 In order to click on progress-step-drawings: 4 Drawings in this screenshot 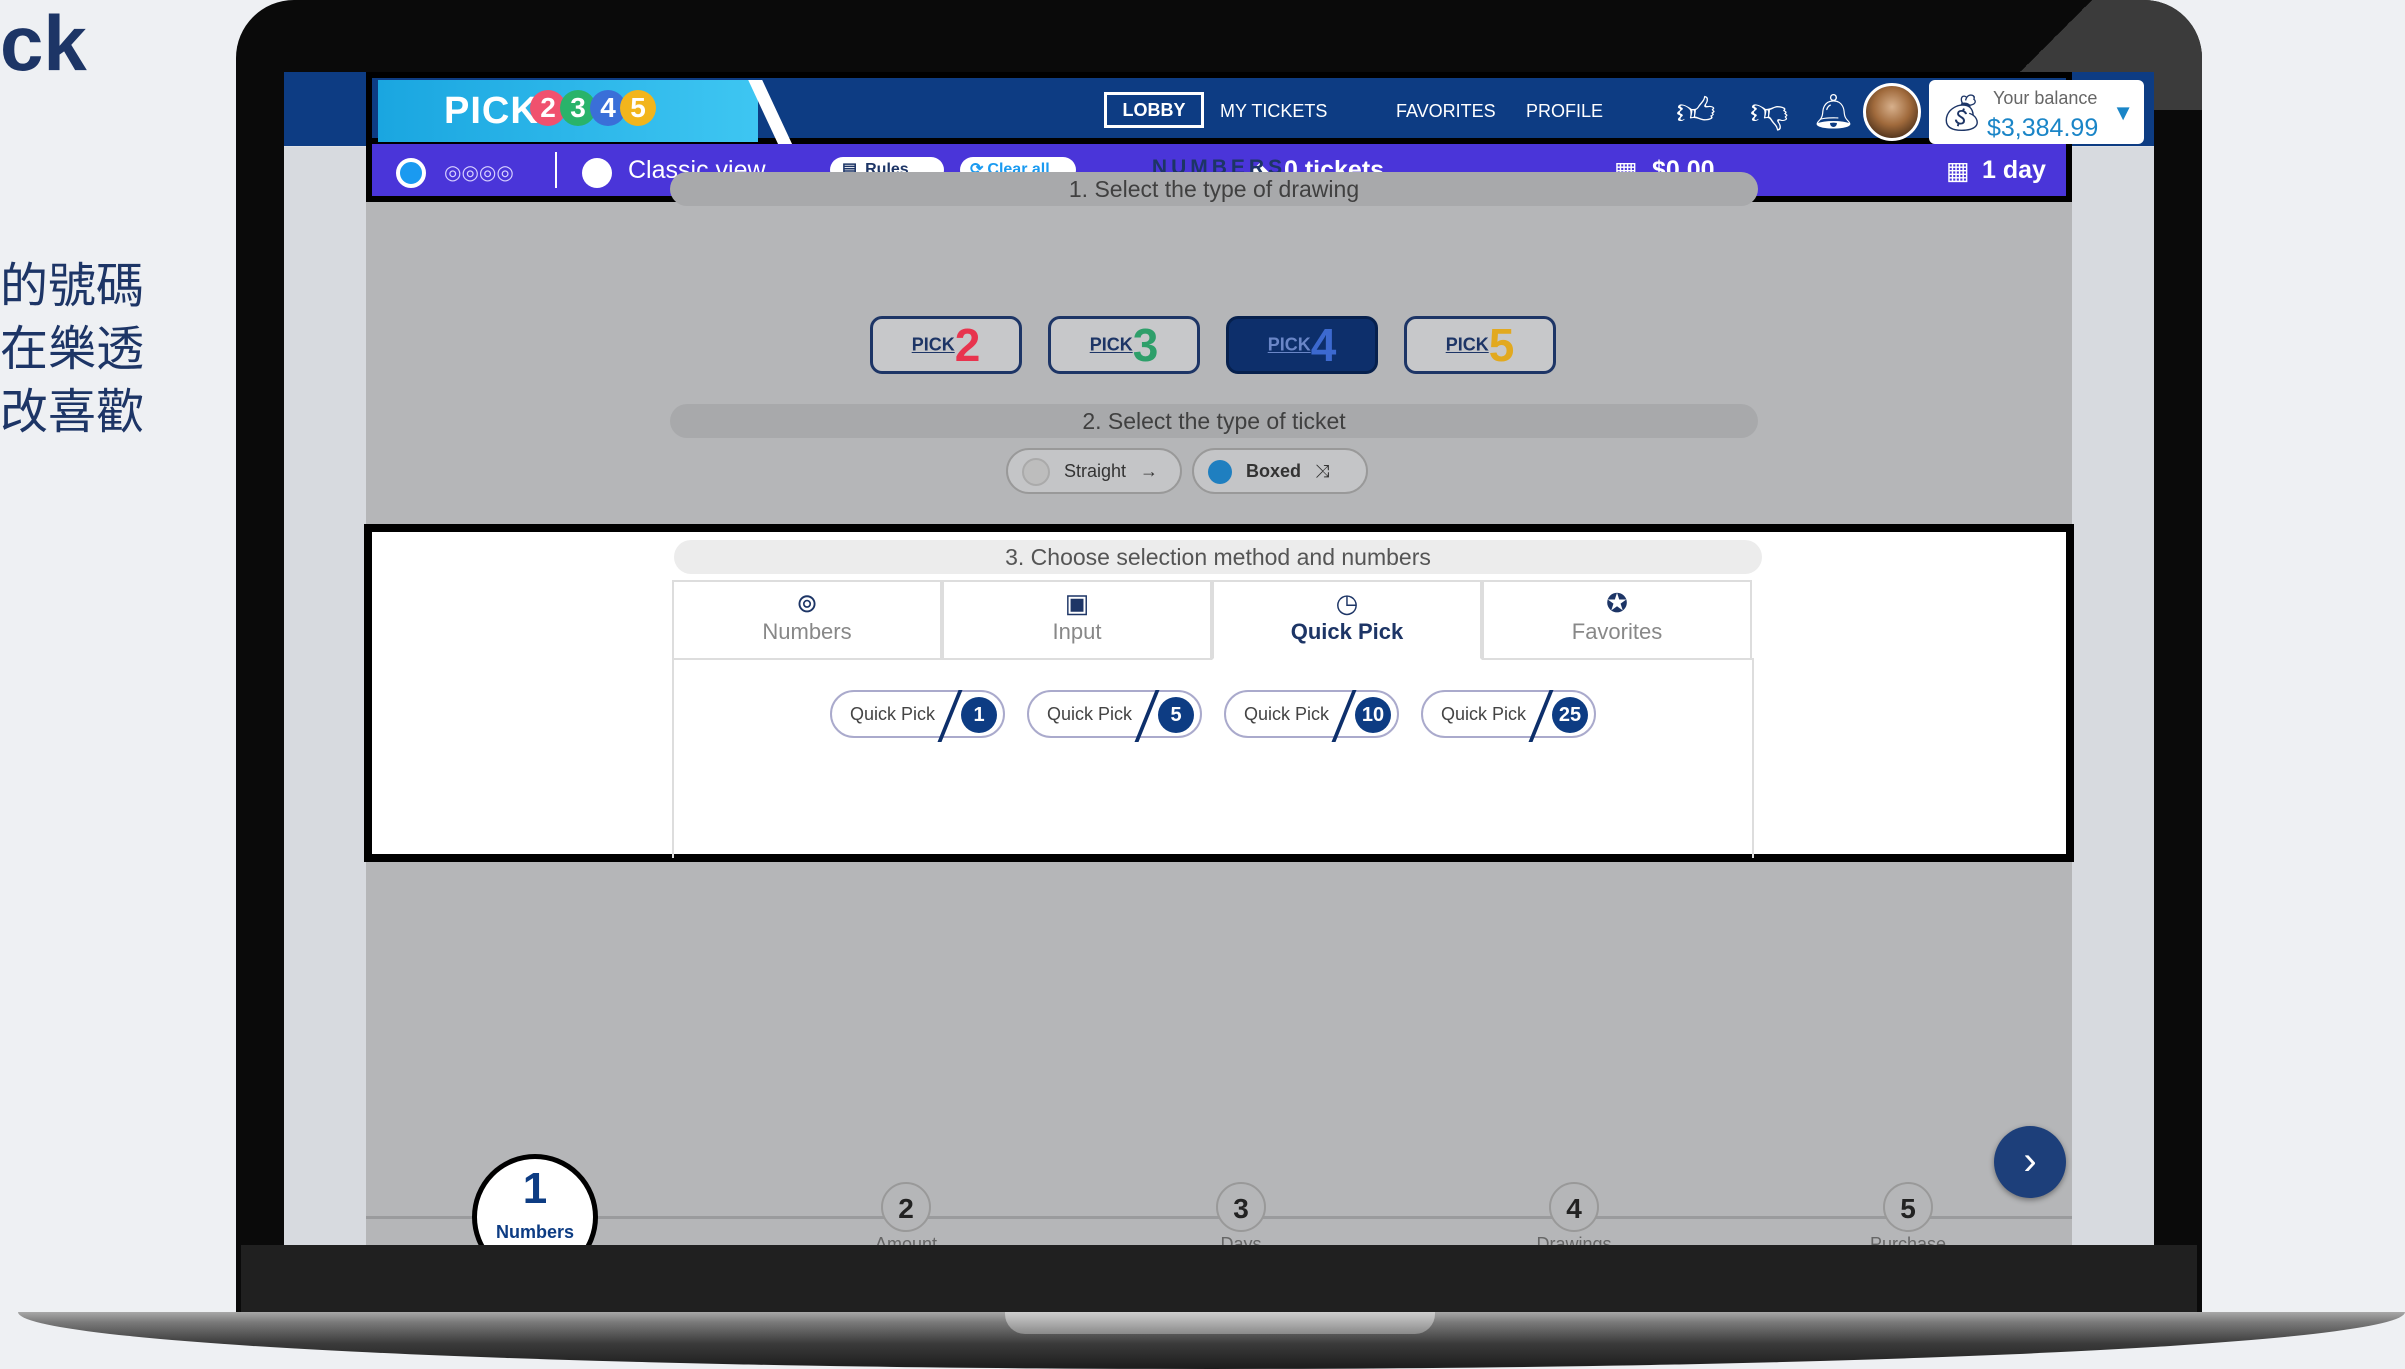, I will do `click(1574, 1213)`.